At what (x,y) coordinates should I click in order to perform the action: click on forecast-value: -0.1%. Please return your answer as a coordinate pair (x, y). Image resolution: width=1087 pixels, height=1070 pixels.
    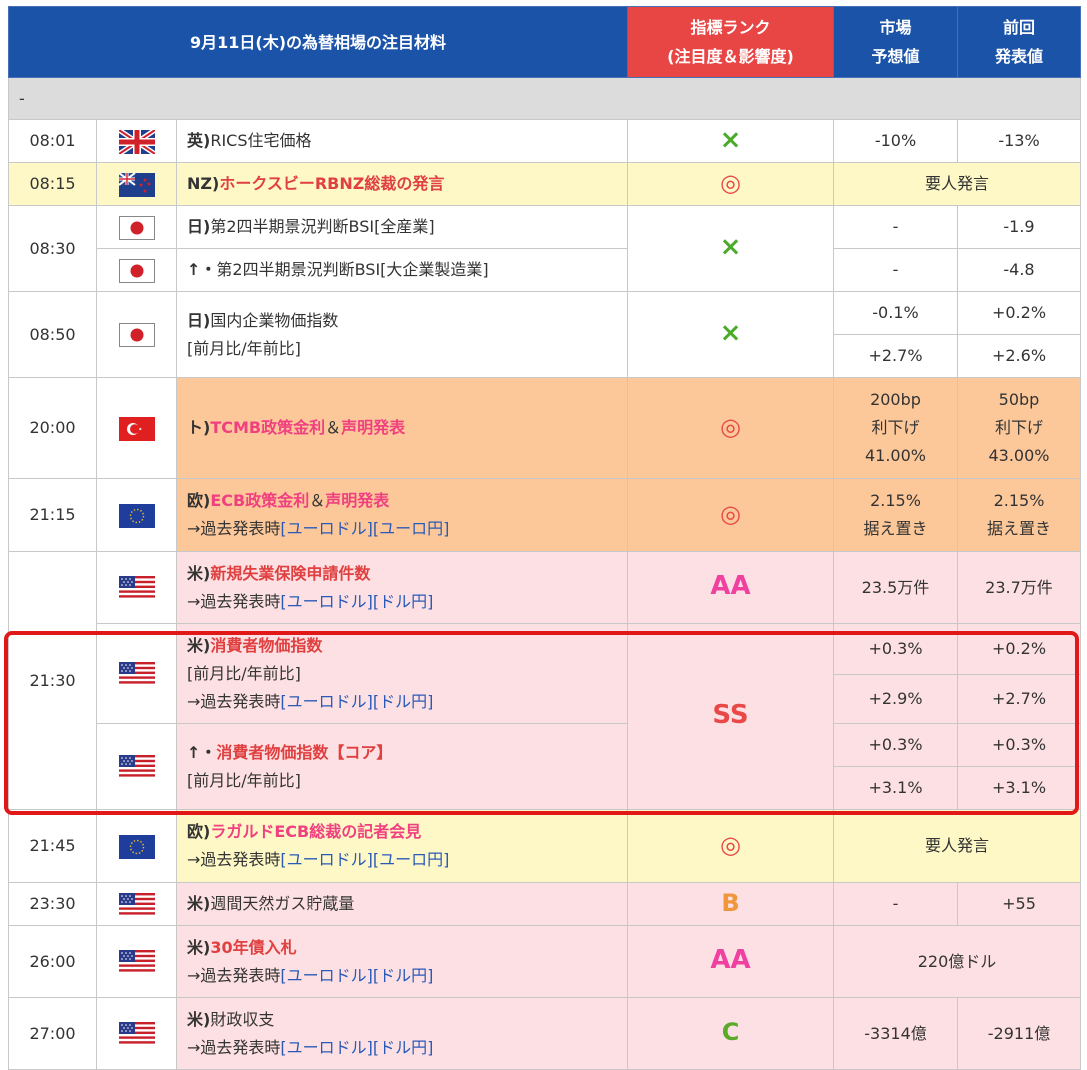
    Looking at the image, I should click on (895, 313).